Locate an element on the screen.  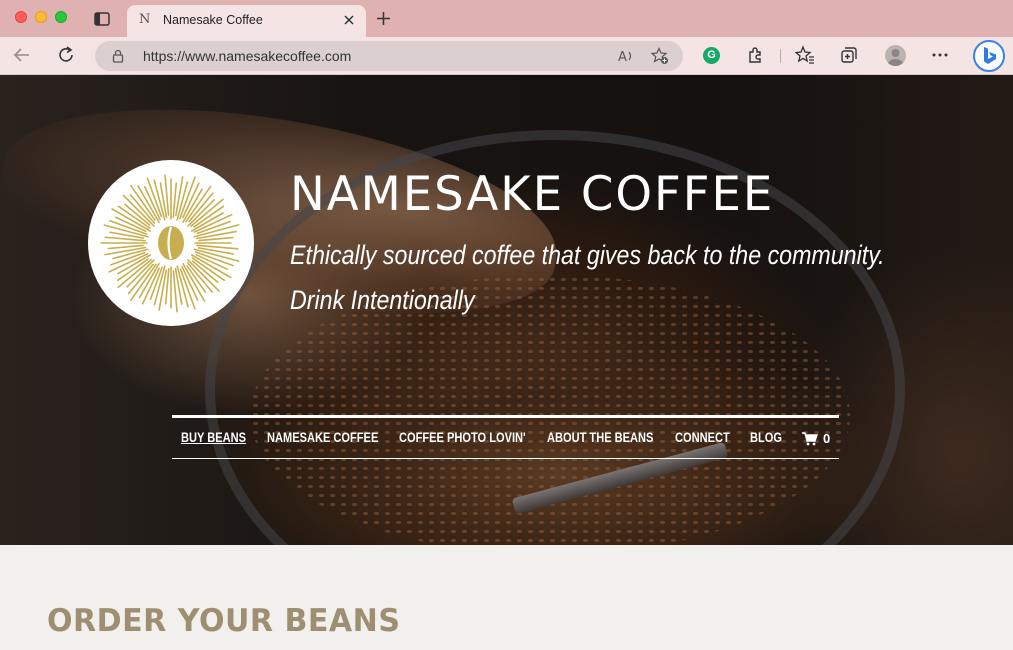
bing-icon is located at coordinates (989, 56).